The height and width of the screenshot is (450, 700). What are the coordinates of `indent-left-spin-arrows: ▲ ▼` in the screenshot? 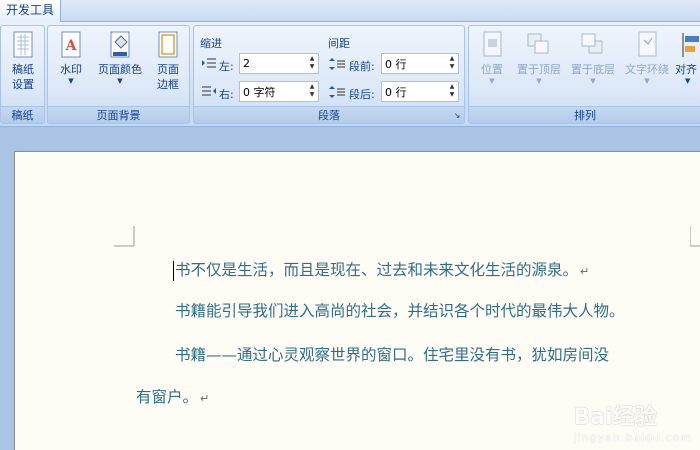 It's located at (312, 63).